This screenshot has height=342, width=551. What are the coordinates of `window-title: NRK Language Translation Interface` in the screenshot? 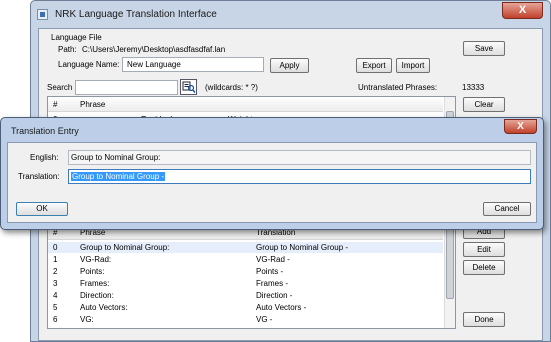 It's located at (136, 14).